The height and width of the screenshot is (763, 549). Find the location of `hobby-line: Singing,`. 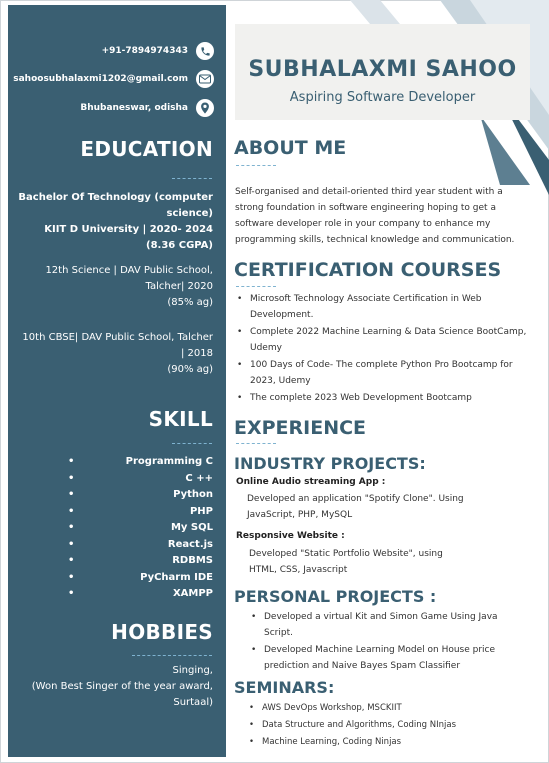

hobby-line: Singing, is located at coordinates (192, 670).